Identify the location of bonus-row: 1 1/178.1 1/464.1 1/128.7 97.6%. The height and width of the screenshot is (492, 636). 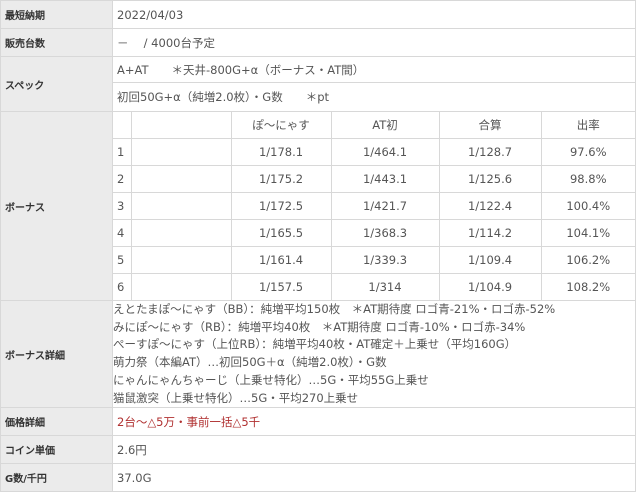
(374, 152).